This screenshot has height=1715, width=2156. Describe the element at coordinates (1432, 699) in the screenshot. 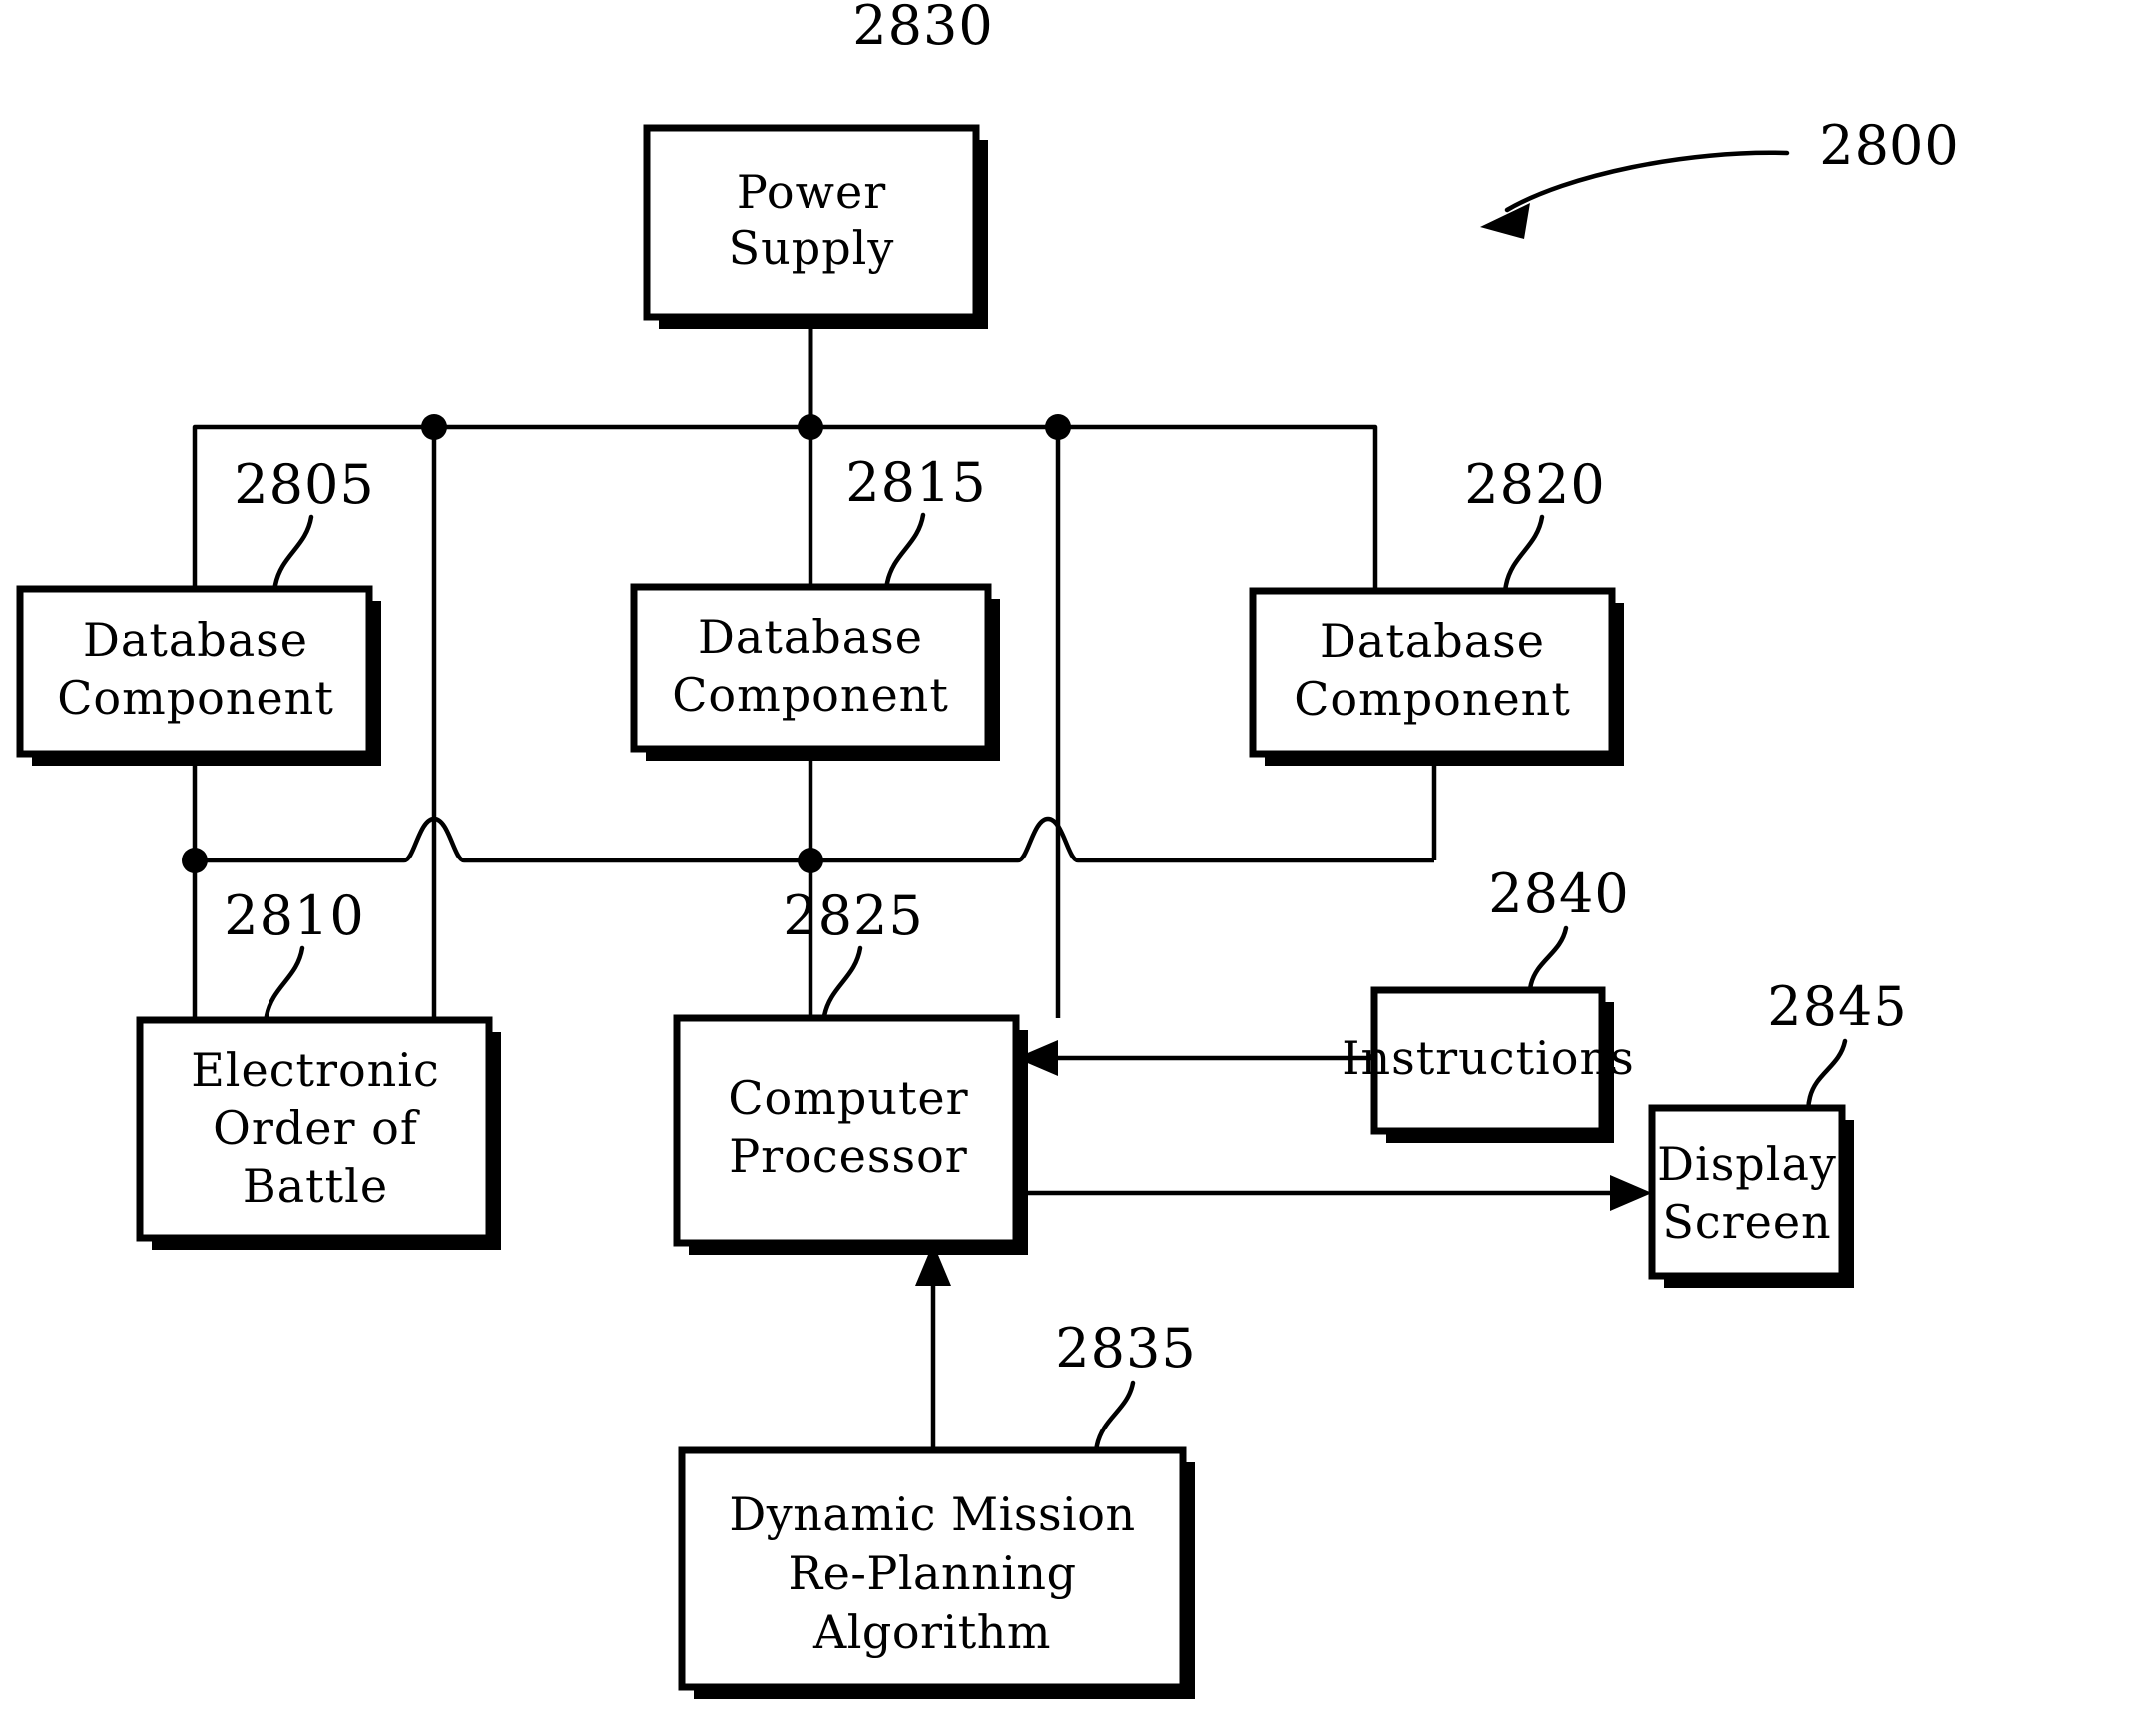

I see `database-right-label-line-2: Component` at that location.